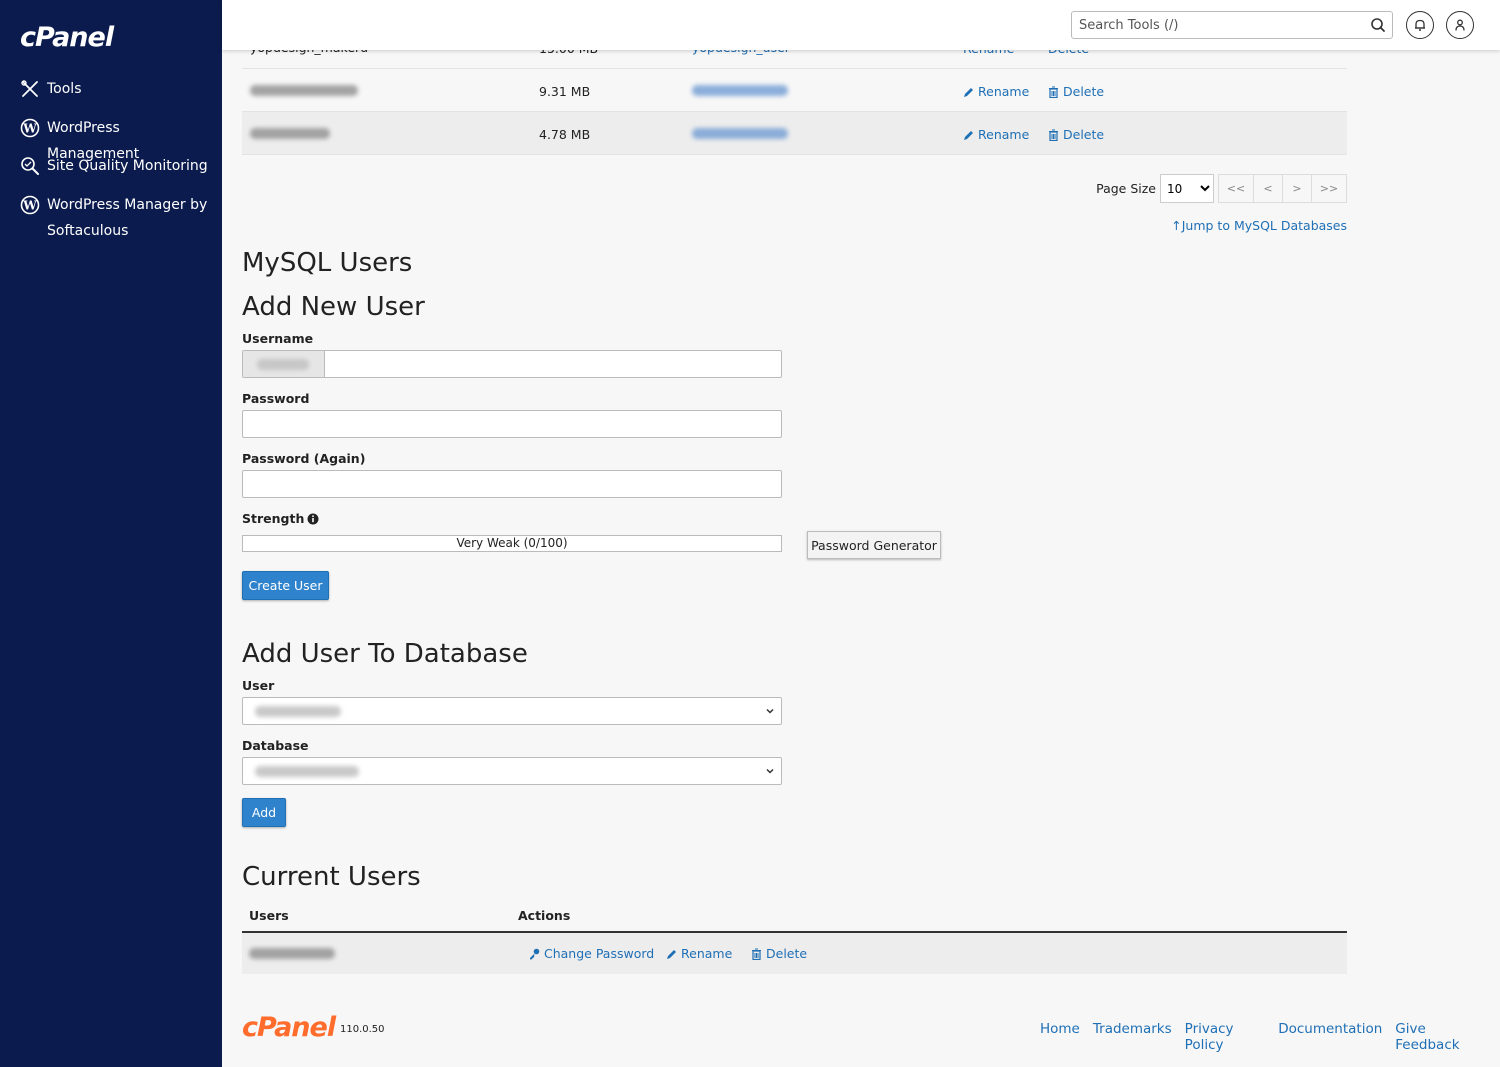  Describe the element at coordinates (285, 585) in the screenshot. I see `create-user-button: Create User` at that location.